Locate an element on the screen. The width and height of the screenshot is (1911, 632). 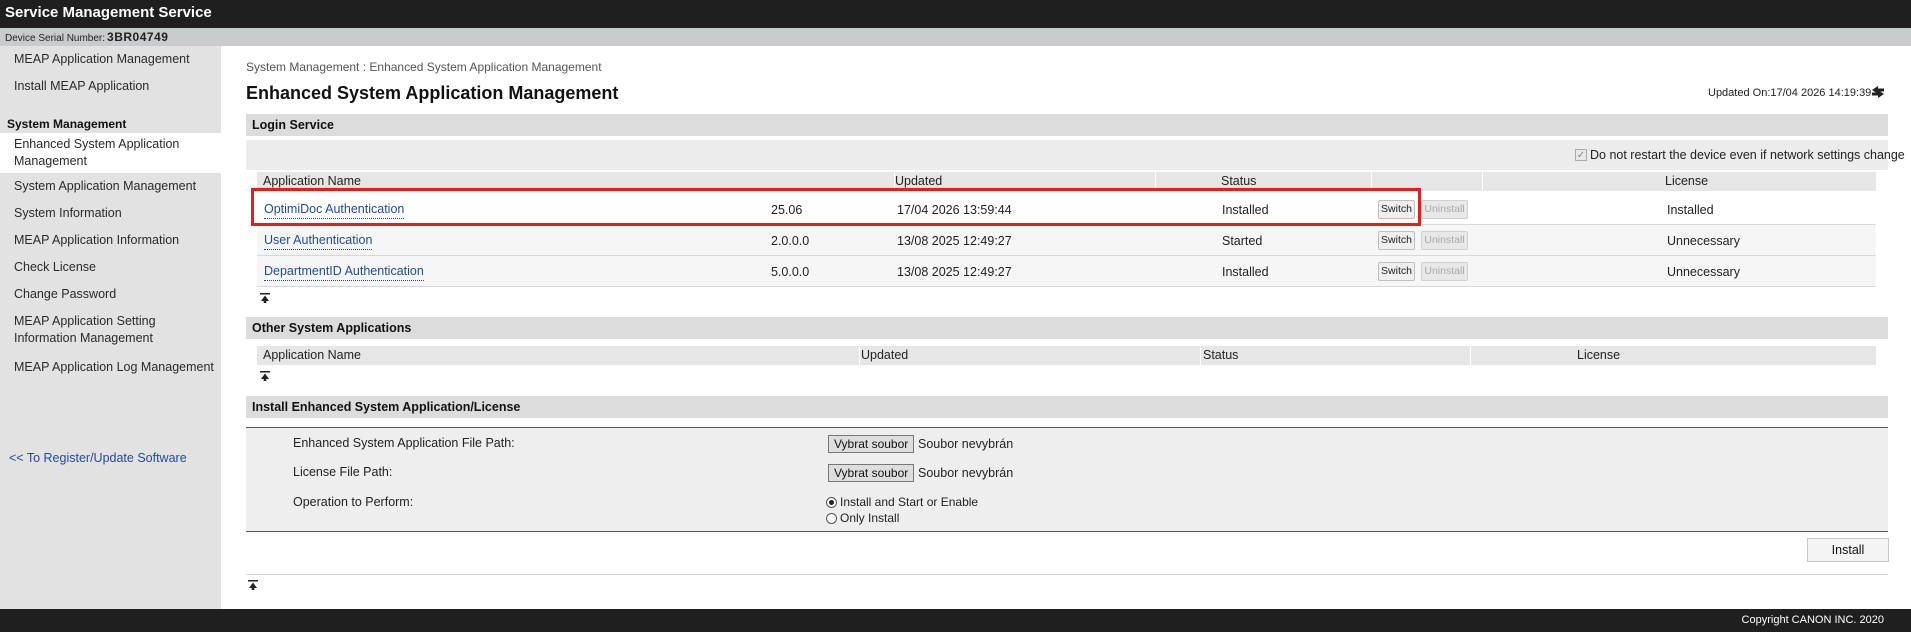
copyright: Copyright CANON INC. 2020 is located at coordinates (1812, 620).